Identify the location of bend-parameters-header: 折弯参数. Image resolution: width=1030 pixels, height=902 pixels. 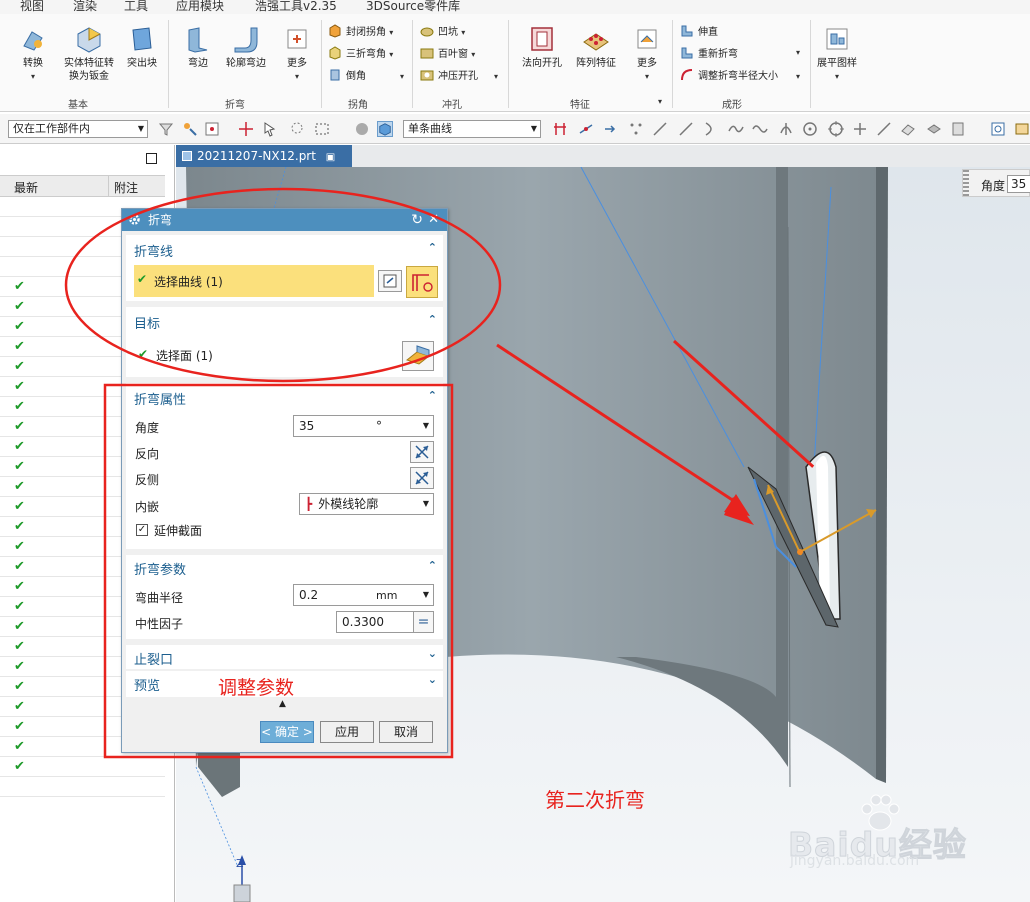
(160, 568).